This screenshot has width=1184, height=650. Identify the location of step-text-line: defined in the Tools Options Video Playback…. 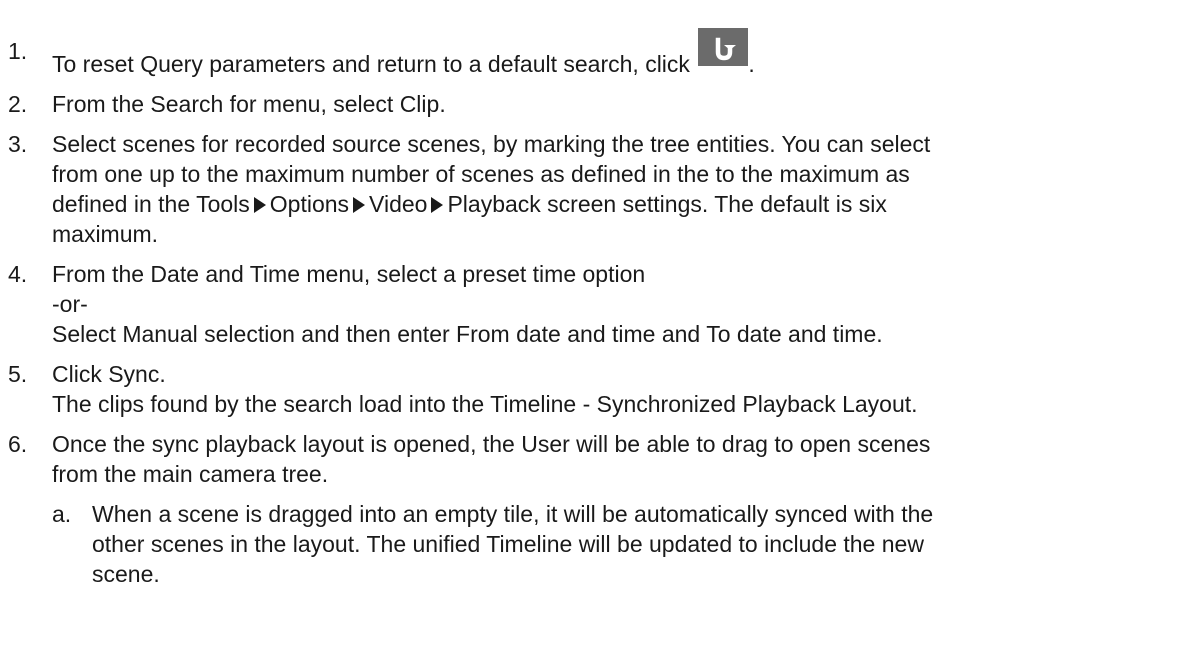
(618, 204).